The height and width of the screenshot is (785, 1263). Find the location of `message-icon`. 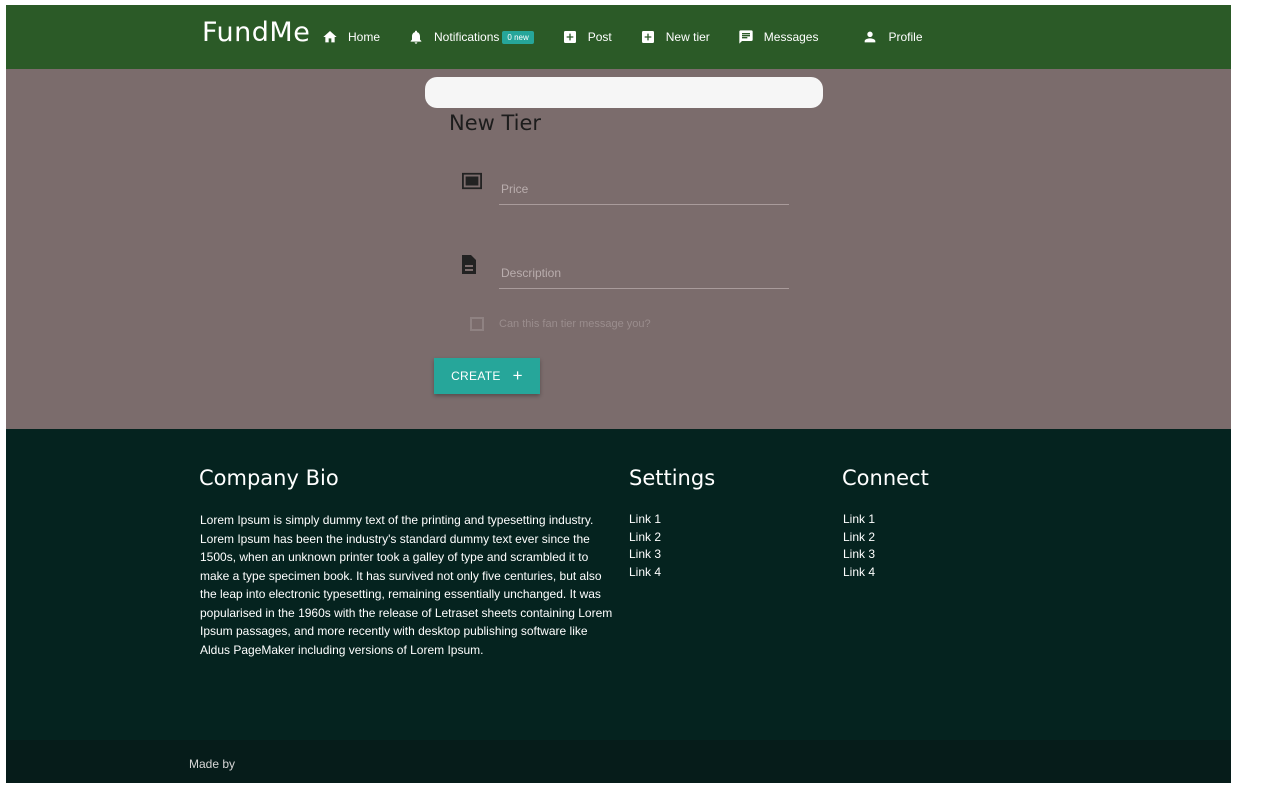

message-icon is located at coordinates (746, 37).